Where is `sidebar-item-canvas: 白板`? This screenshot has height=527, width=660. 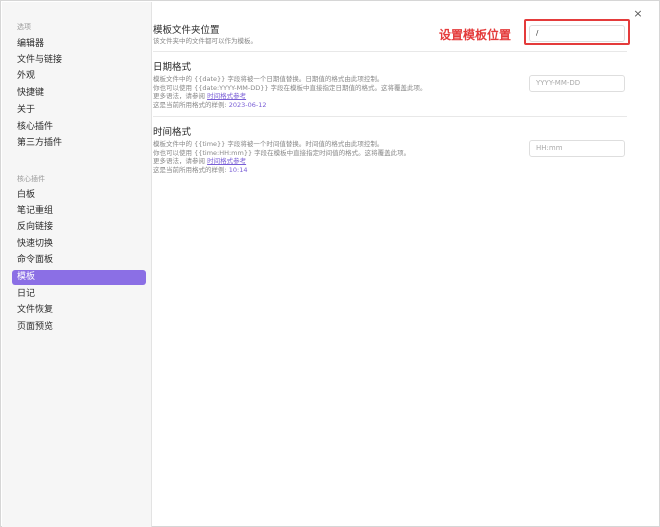
sidebar-item-canvas: 白板 is located at coordinates (79, 195).